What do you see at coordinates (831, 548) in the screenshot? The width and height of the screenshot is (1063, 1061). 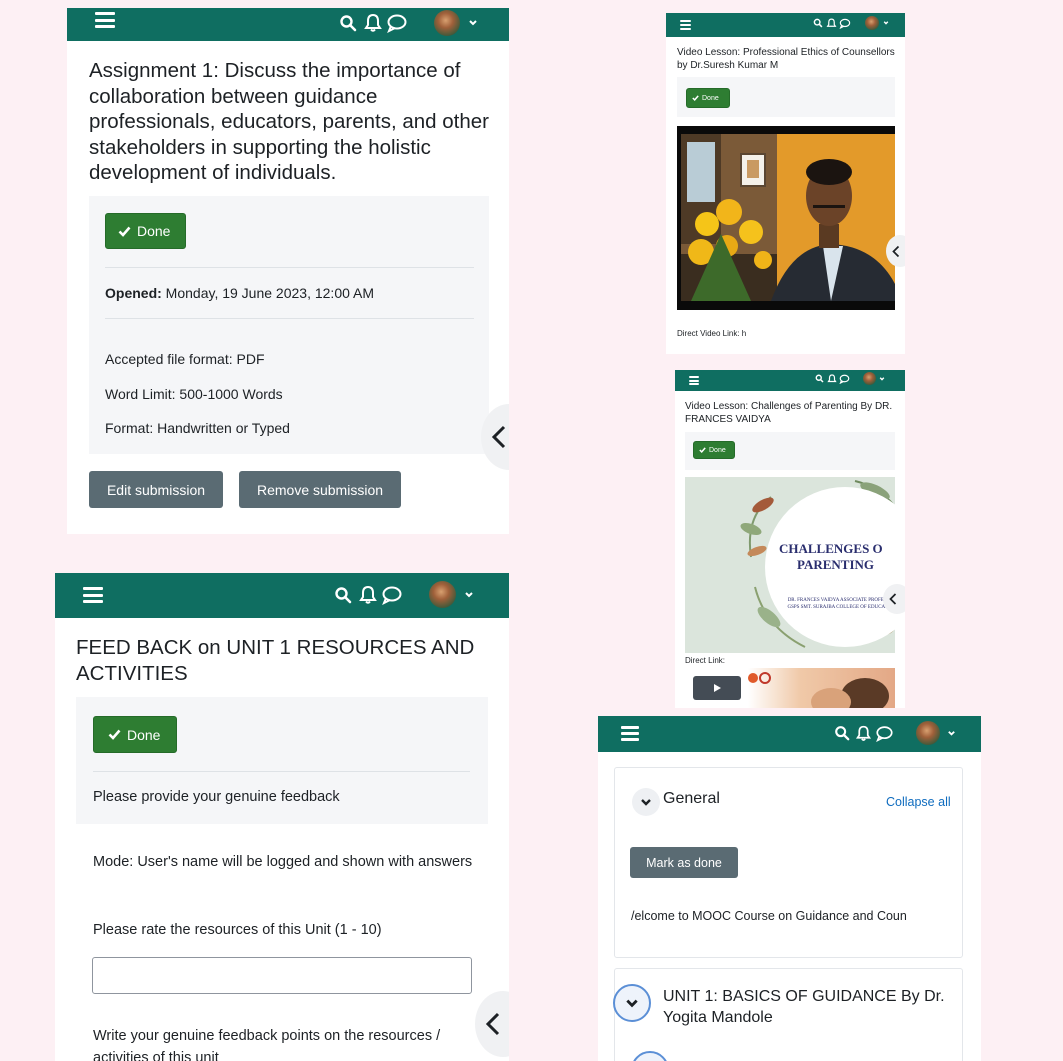 I see `poster-title-line1: CHALLENGES O` at bounding box center [831, 548].